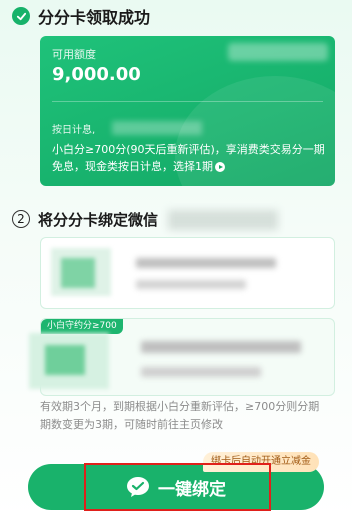 The height and width of the screenshot is (517, 352). What do you see at coordinates (157, 128) in the screenshot?
I see `redacted-interest` at bounding box center [157, 128].